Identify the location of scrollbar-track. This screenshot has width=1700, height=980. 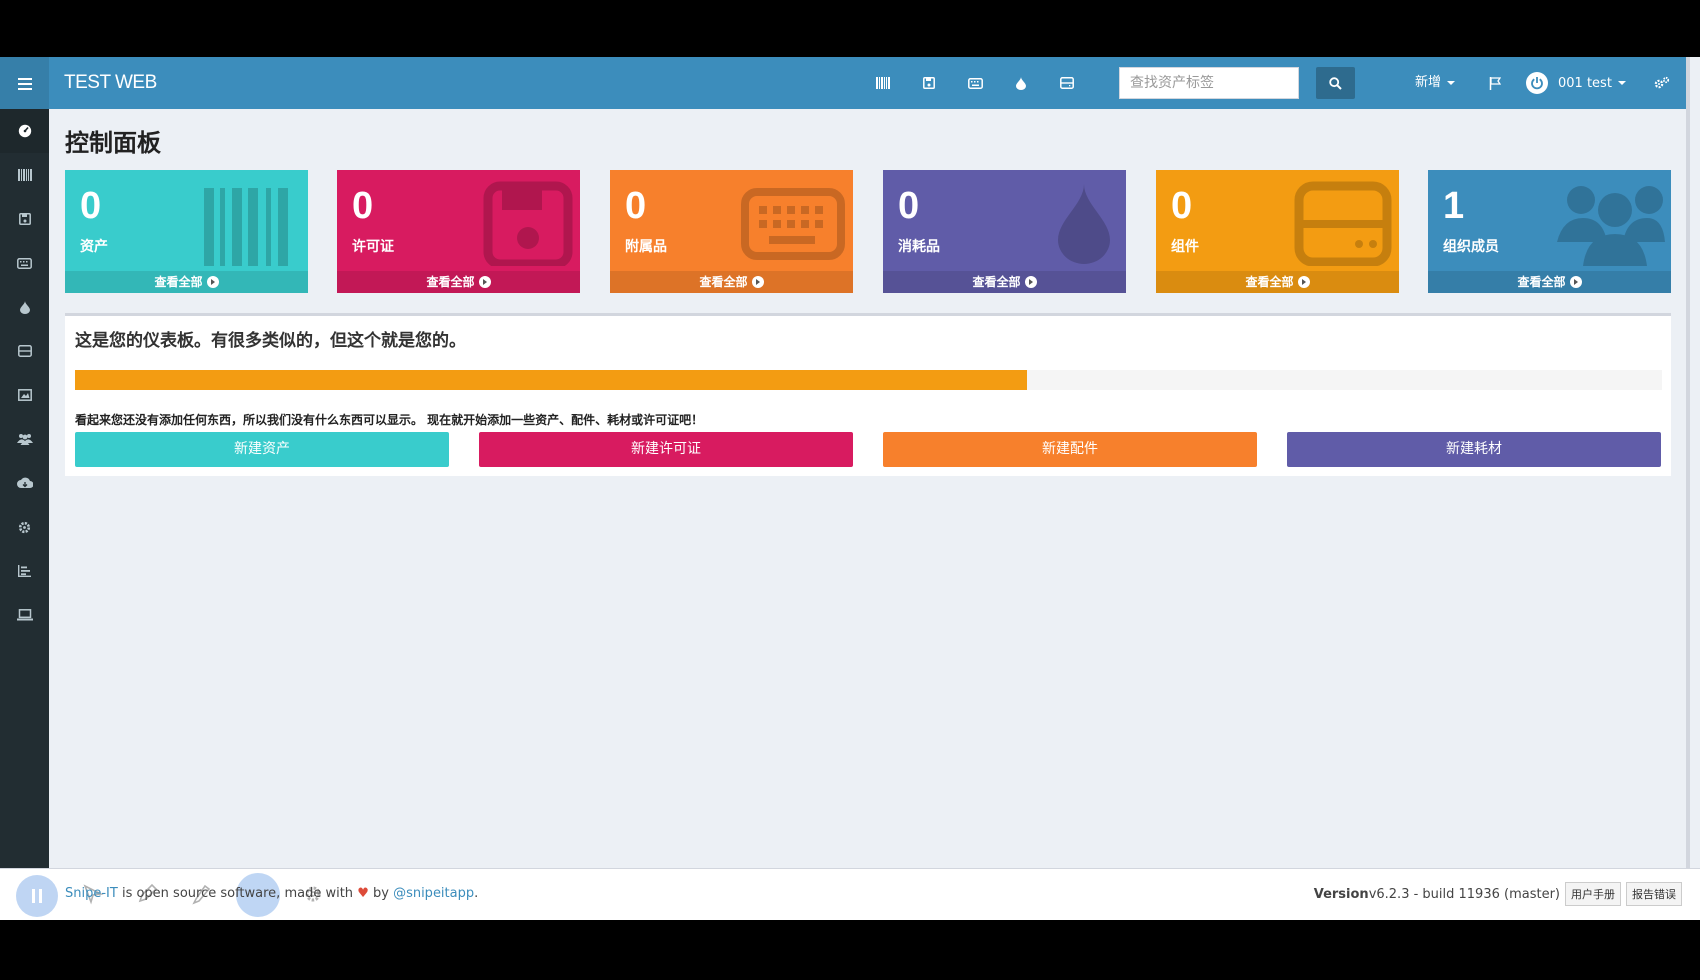
(1688, 462).